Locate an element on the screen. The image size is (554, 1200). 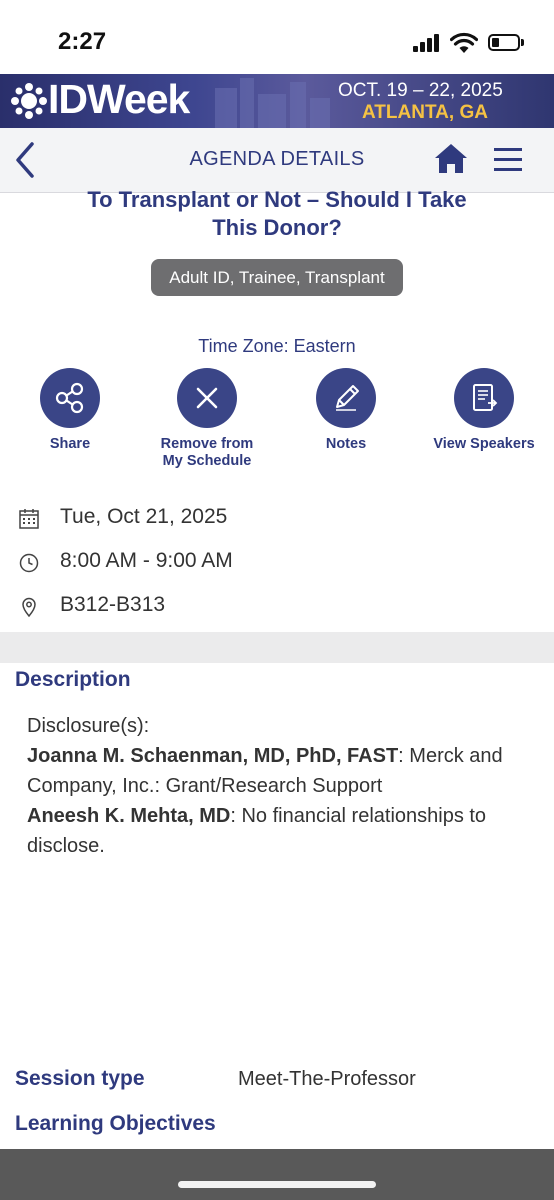
bottom-bar is located at coordinates (277, 1174).